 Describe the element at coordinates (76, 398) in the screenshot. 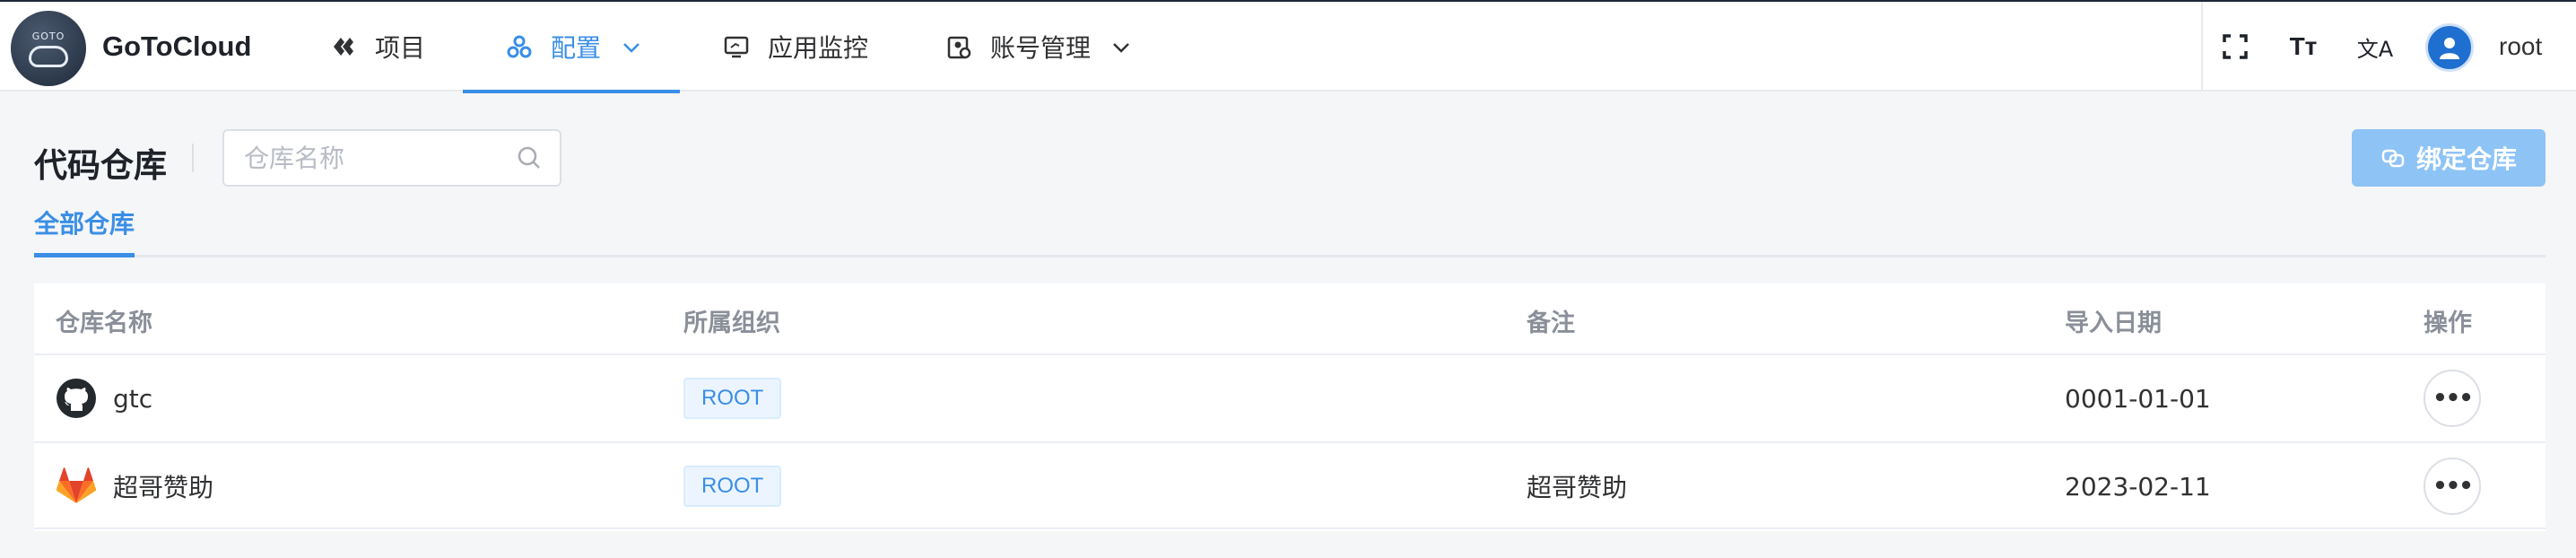

I see `github-icon` at that location.